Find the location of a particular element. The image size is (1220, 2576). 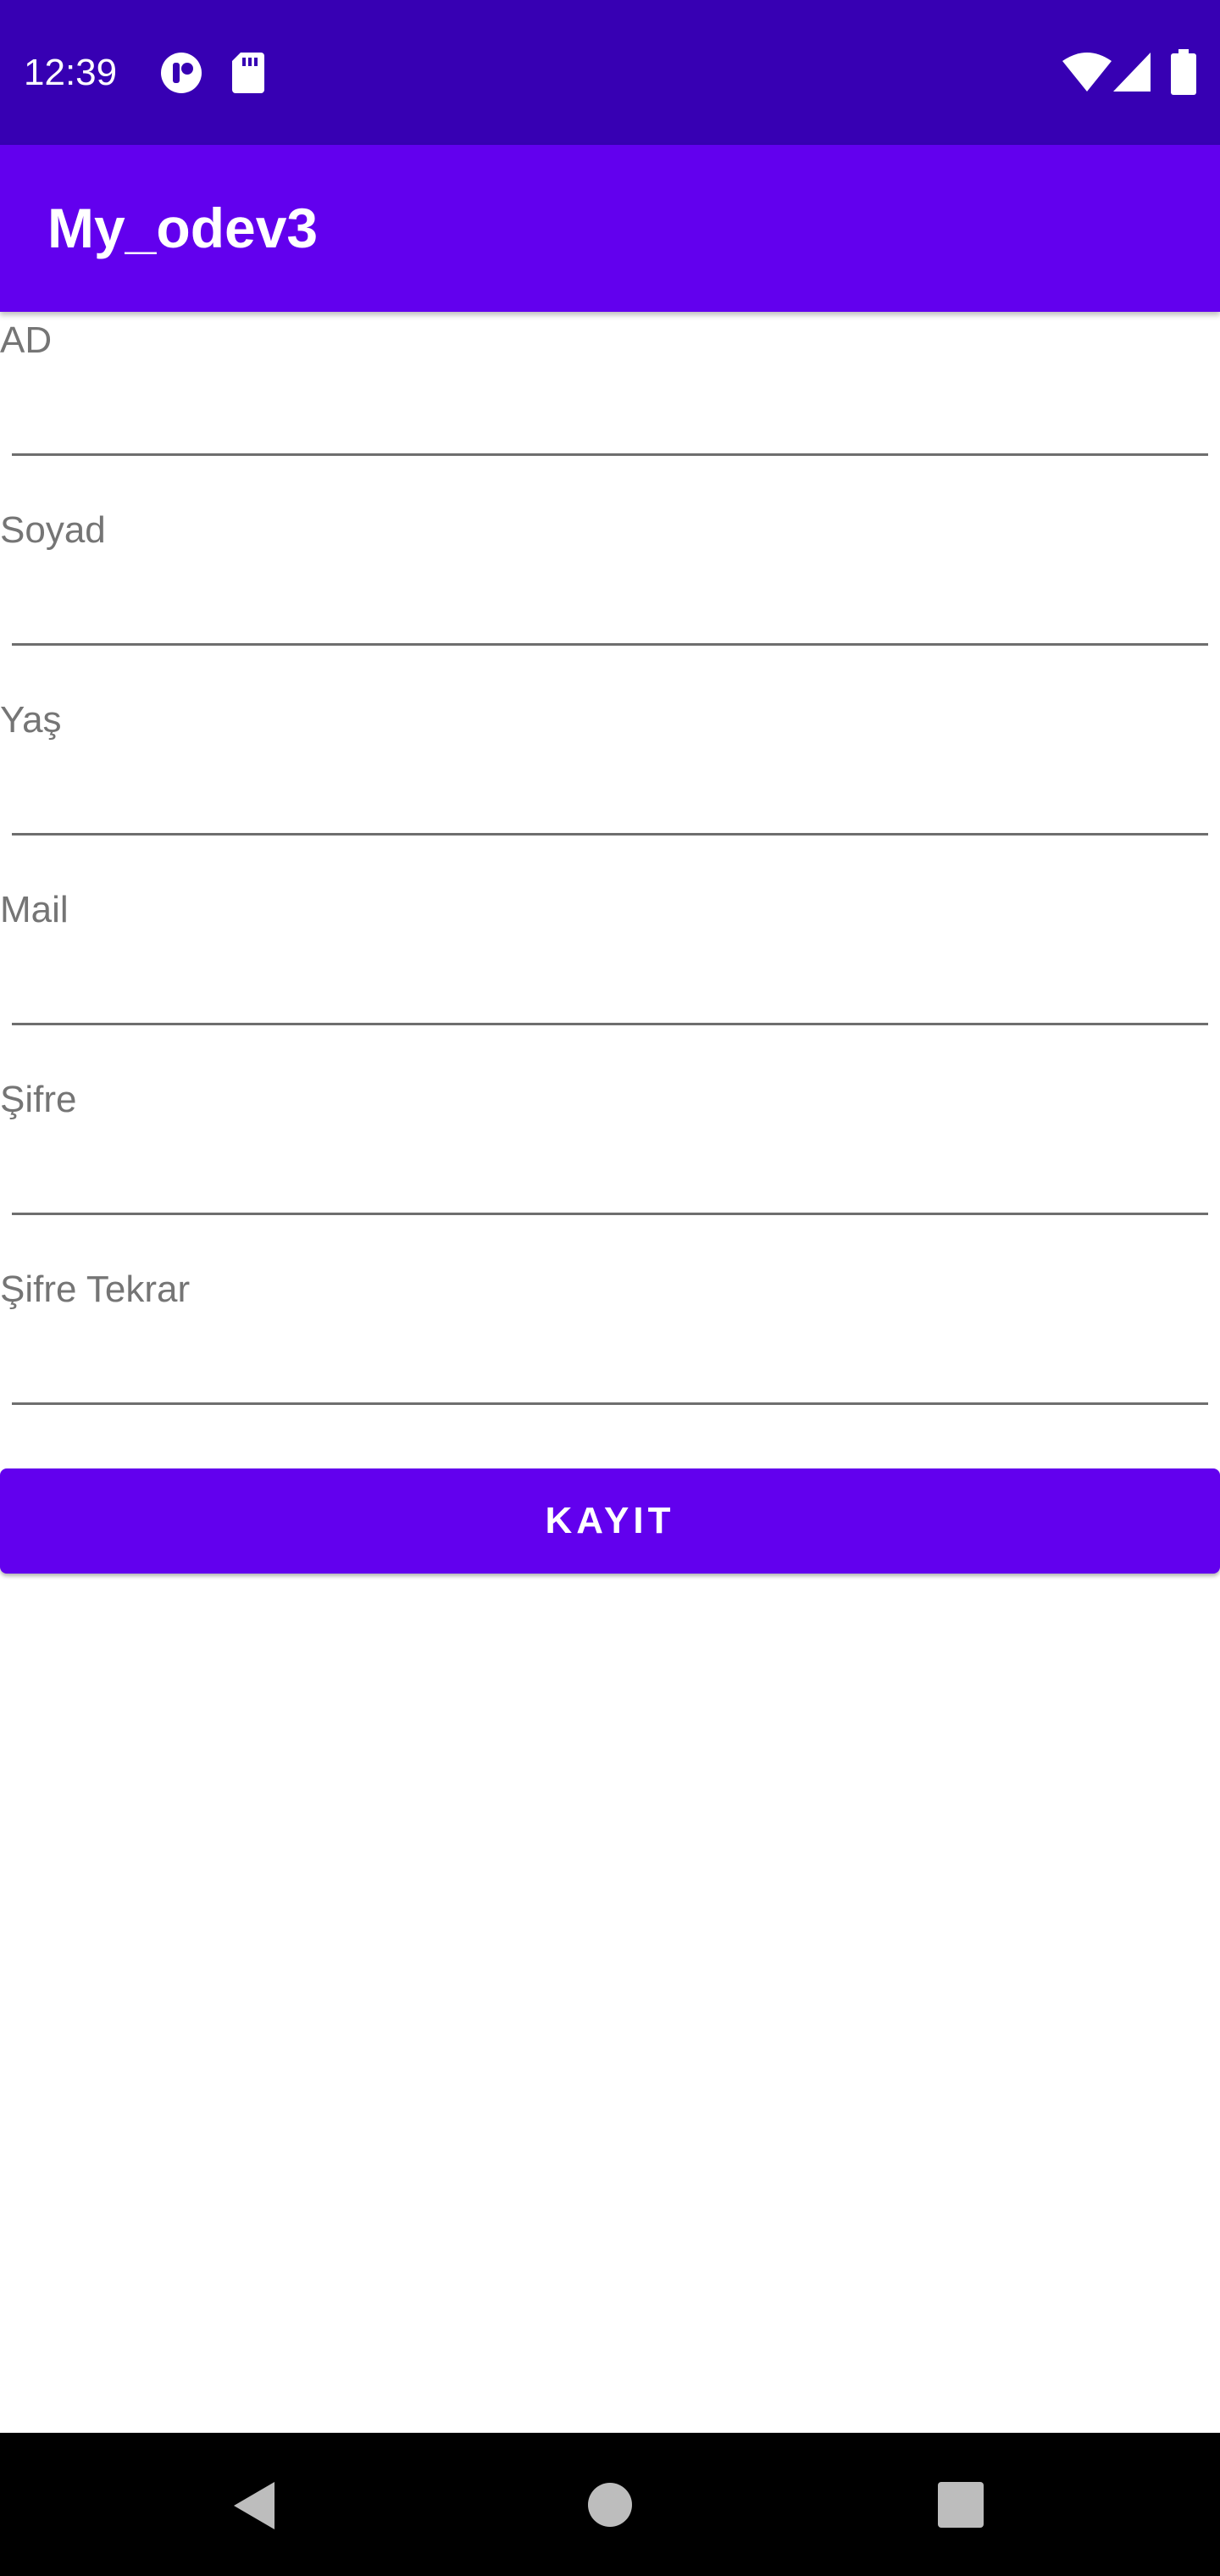

status-time: 12:39 is located at coordinates (71, 72).